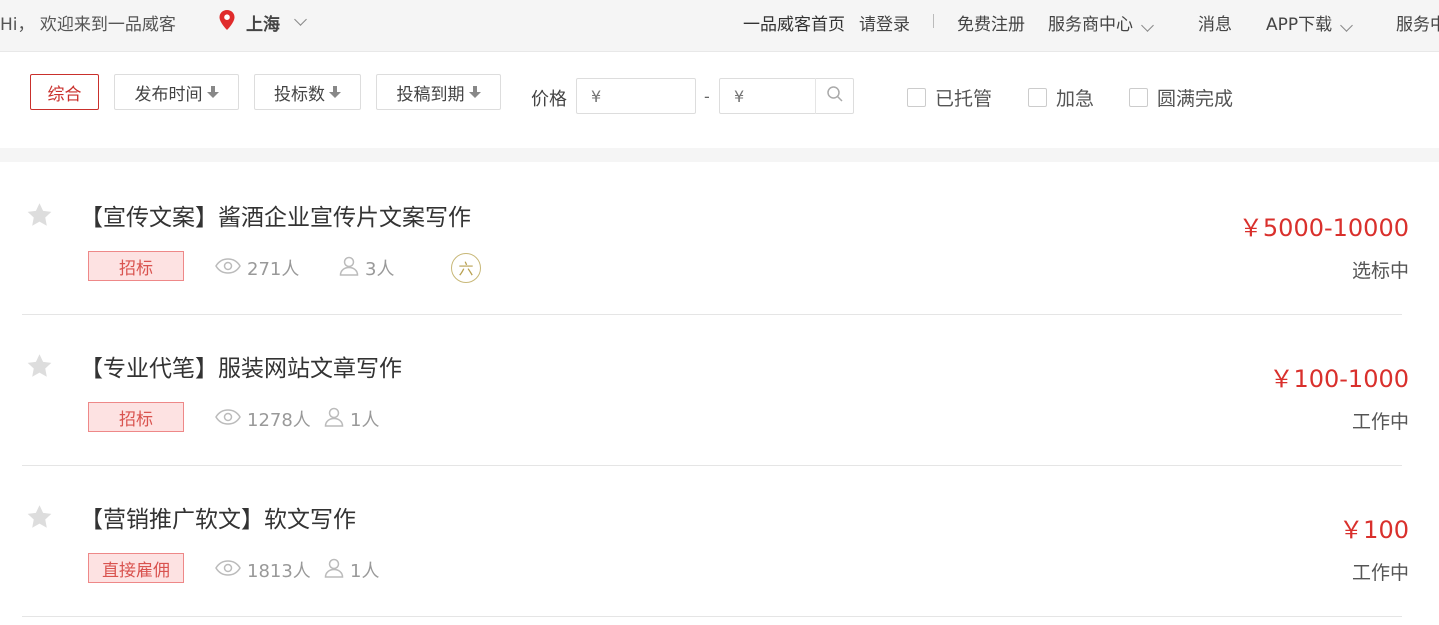  What do you see at coordinates (279, 420) in the screenshot?
I see `view-count-value: 1278人` at bounding box center [279, 420].